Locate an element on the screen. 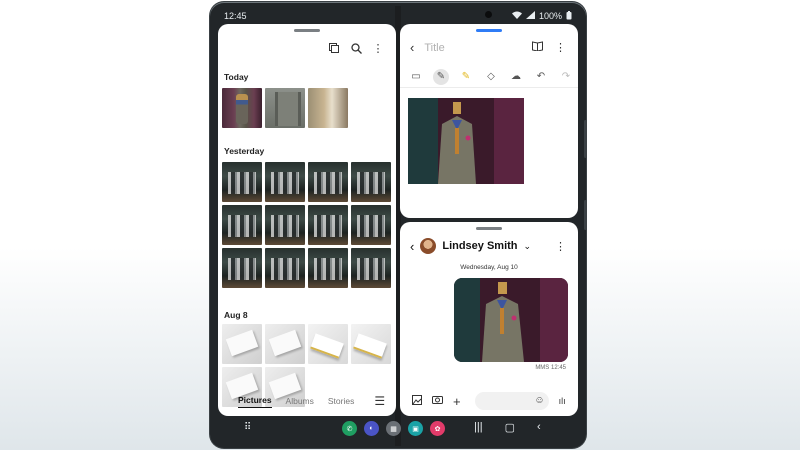 The width and height of the screenshot is (800, 450). contact-name: Lindsey Smith is located at coordinates (479, 246).